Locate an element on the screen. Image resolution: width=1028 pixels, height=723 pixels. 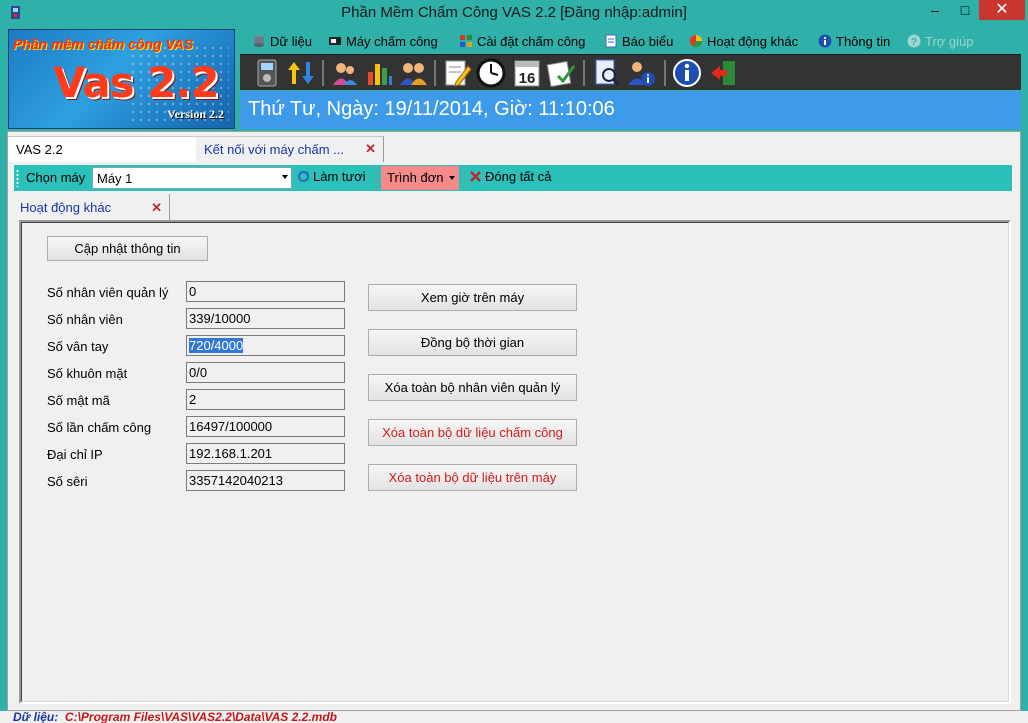
bar-chart-icon is located at coordinates (379, 73).